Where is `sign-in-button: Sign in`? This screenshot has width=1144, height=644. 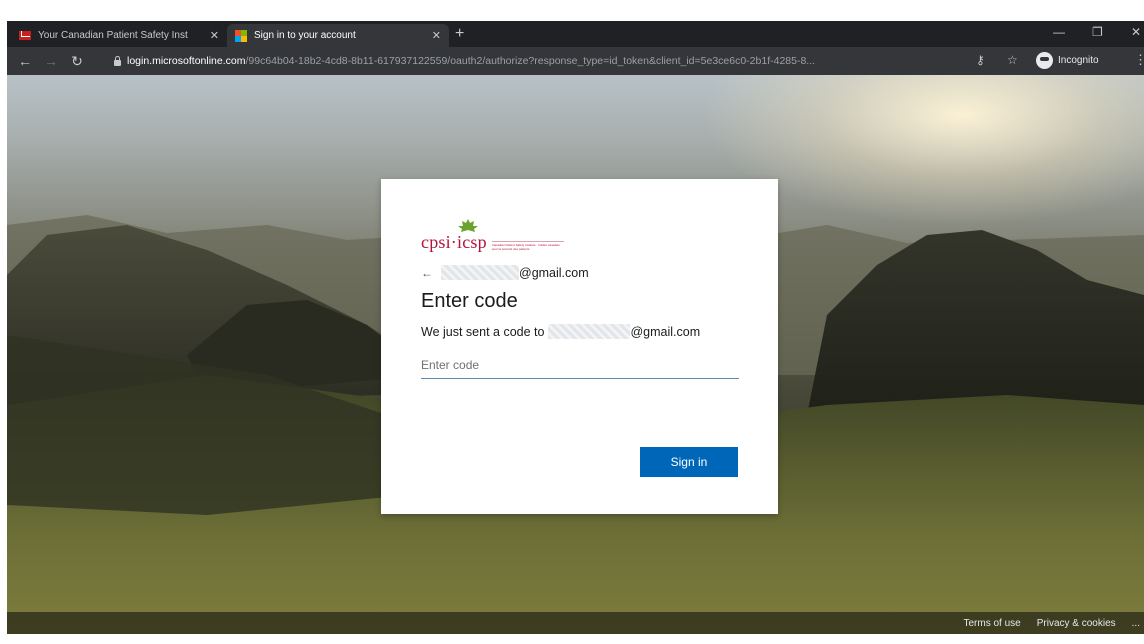
sign-in-button: Sign in is located at coordinates (689, 462).